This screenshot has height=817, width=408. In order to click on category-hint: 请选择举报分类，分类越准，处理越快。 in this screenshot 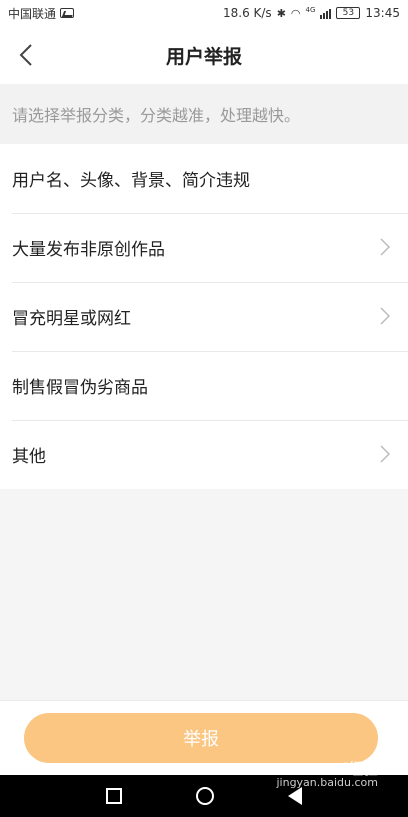, I will do `click(204, 114)`.